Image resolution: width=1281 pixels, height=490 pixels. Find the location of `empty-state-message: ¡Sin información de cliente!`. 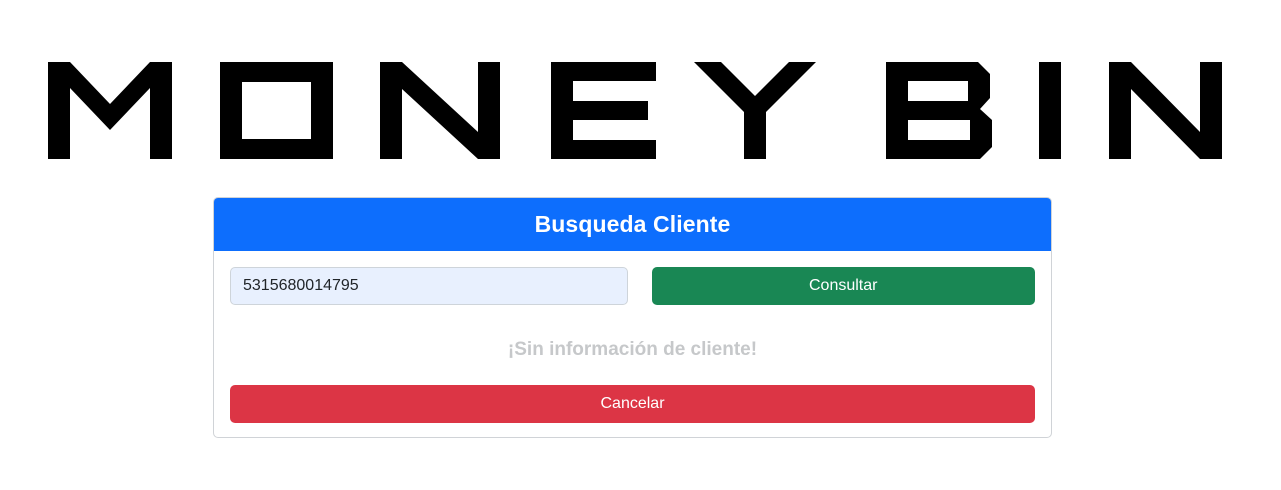

empty-state-message: ¡Sin información de cliente! is located at coordinates (632, 349).